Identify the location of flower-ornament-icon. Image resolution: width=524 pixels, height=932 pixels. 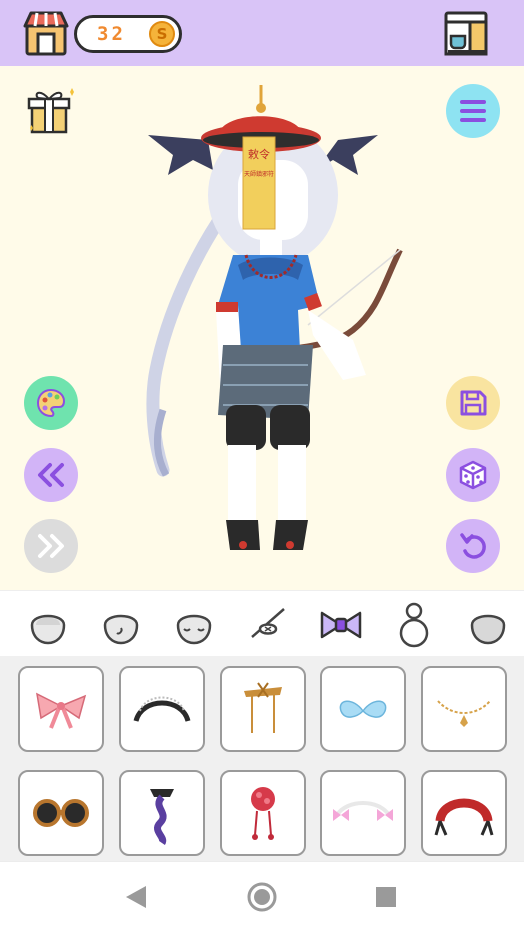
(263, 813).